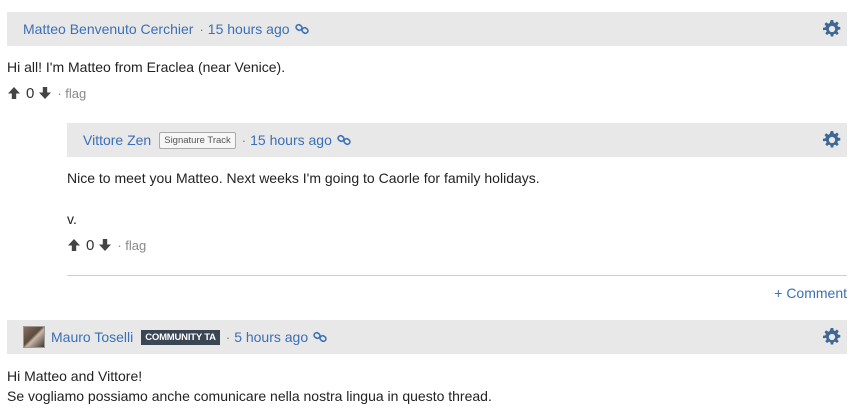 This screenshot has width=861, height=419. Describe the element at coordinates (75, 376) in the screenshot. I see `post-body: Hi Matteo and Vittore!` at that location.